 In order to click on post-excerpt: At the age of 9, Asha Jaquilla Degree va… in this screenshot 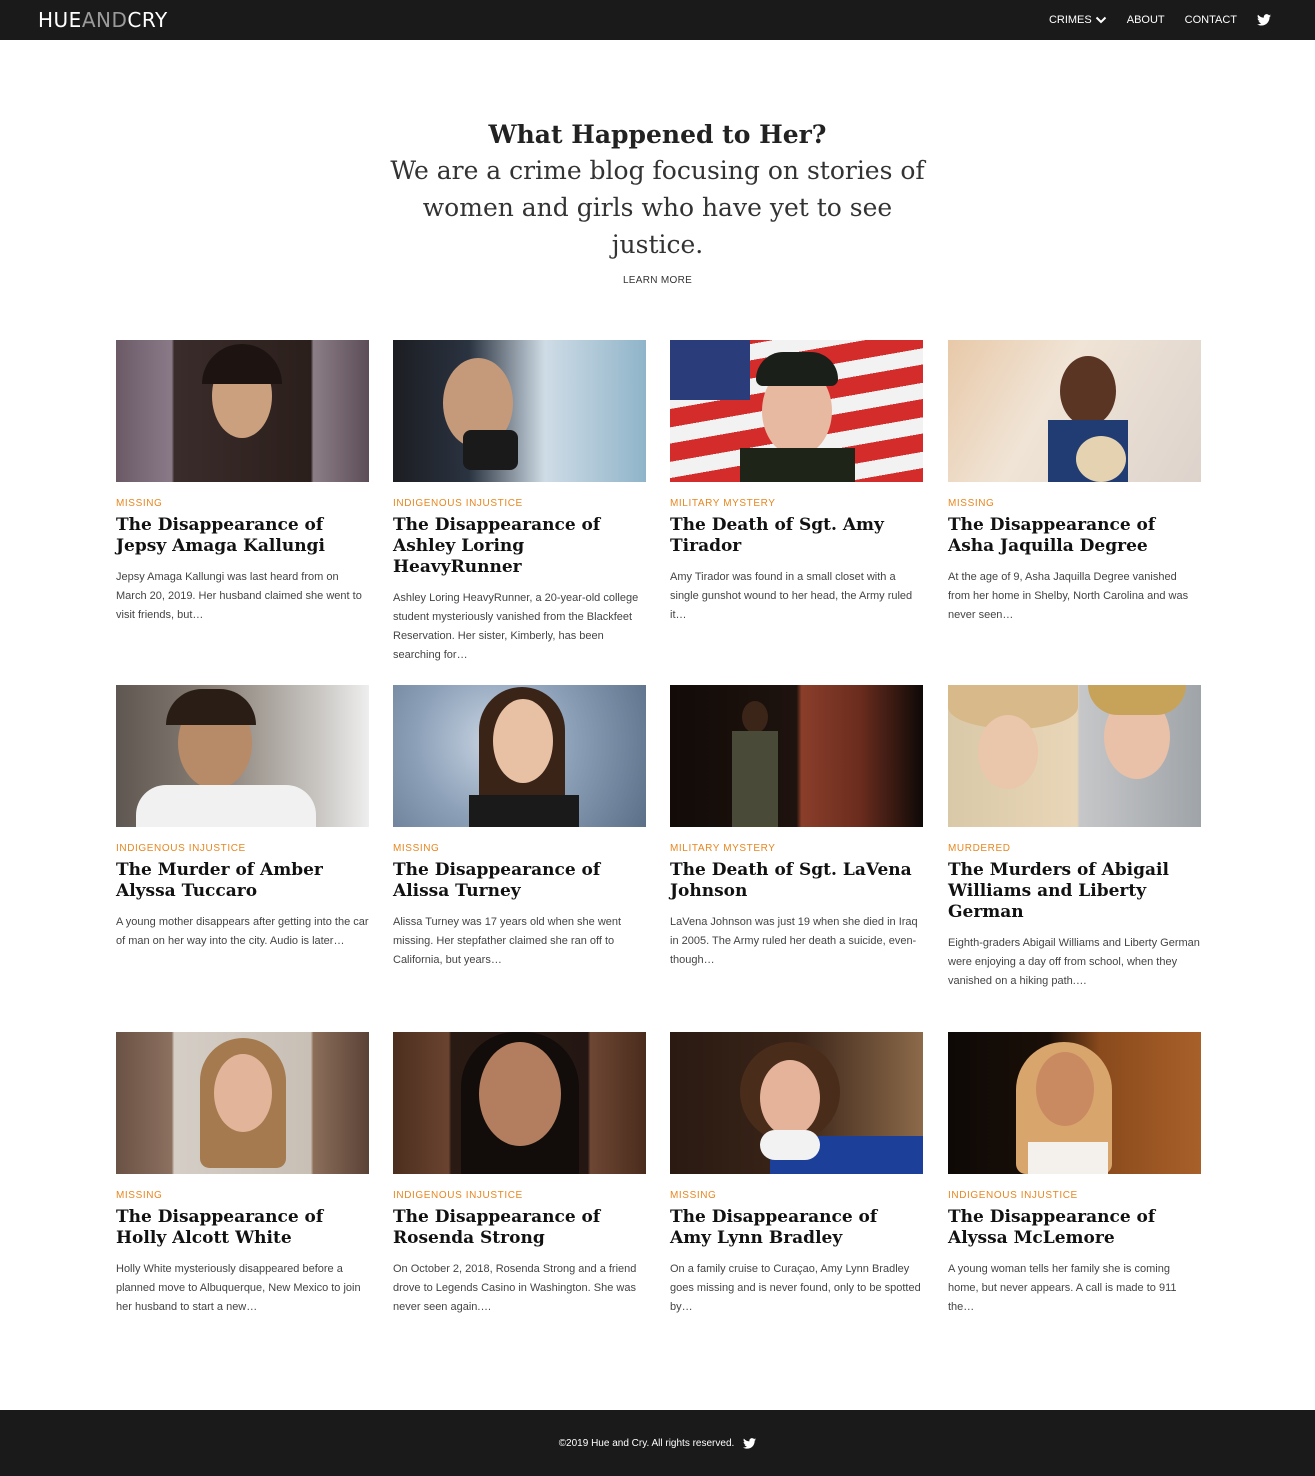, I will do `click(1068, 596)`.